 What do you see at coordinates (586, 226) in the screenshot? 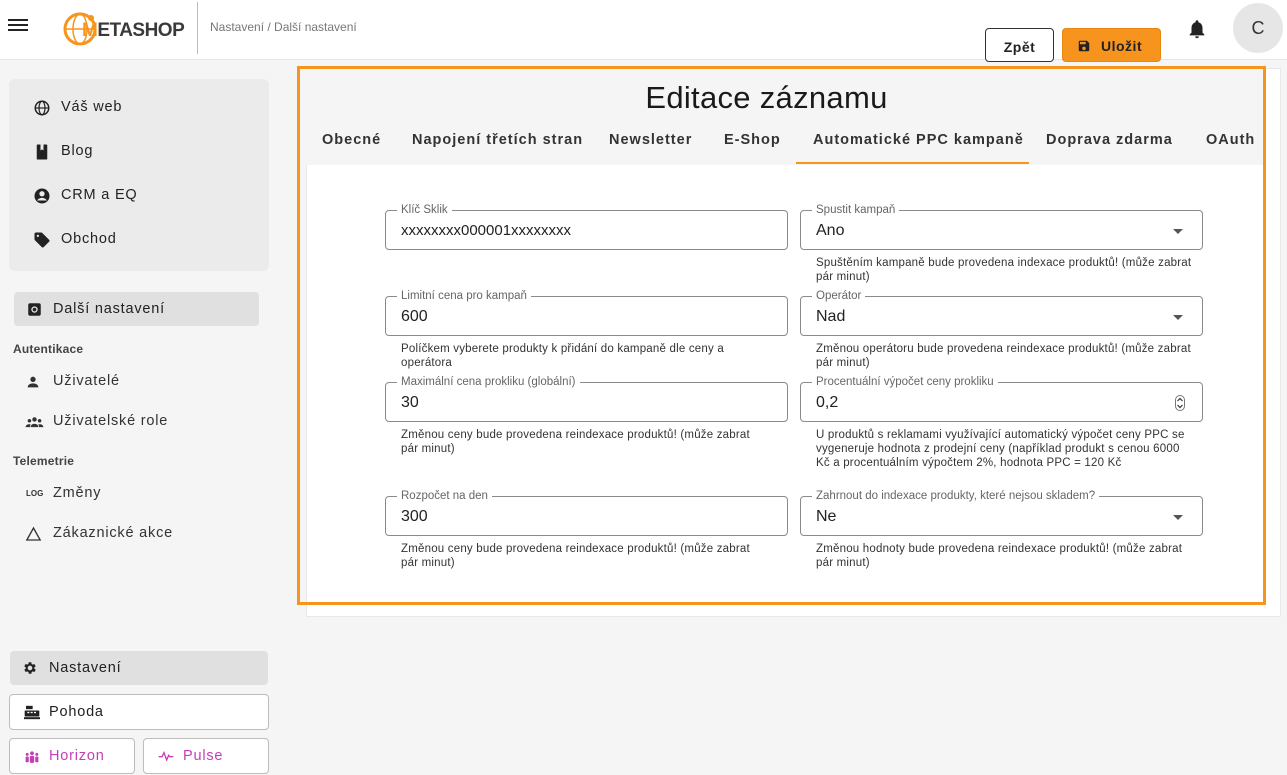
I see `sklik-key-field: Klíč Sklik xxxxxxxx000001xxxxxxxx` at bounding box center [586, 226].